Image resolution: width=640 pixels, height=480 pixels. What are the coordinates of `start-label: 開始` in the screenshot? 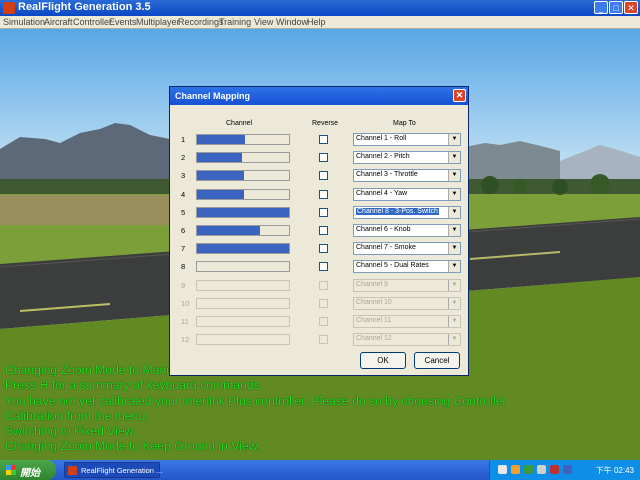 It's located at (30, 473).